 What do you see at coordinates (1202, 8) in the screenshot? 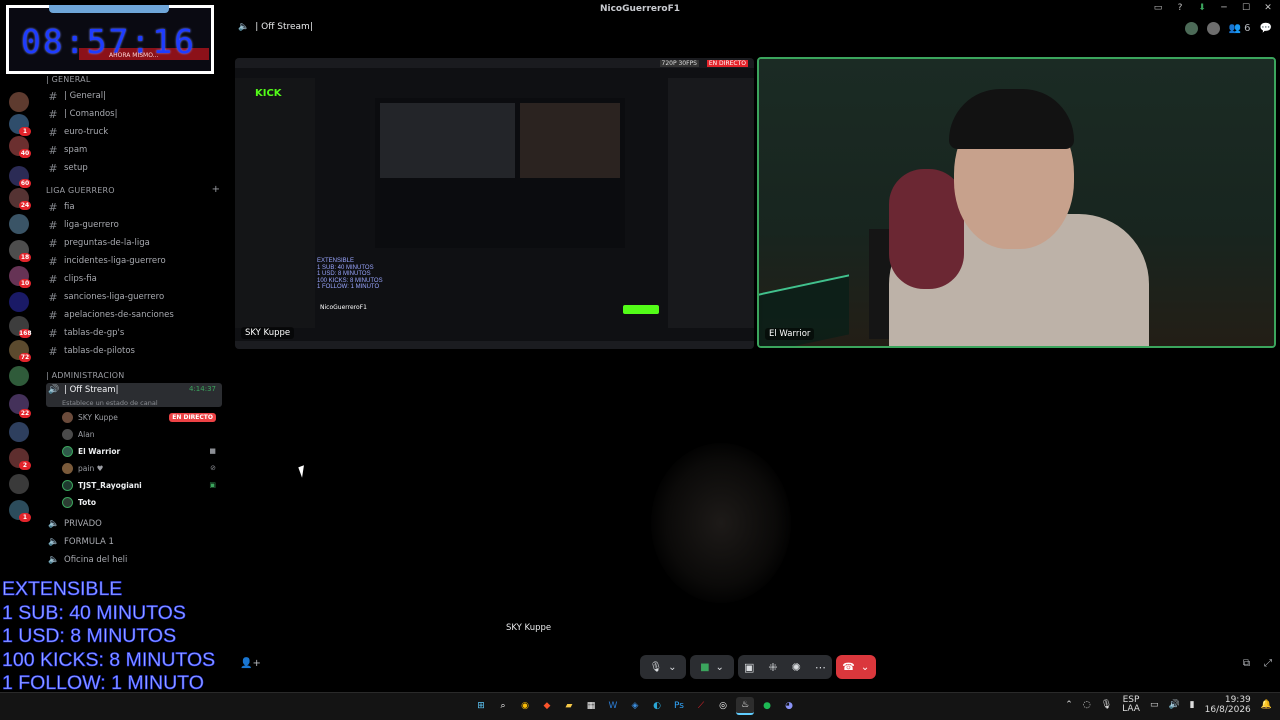
I see `download-icon: ⬇` at bounding box center [1202, 8].